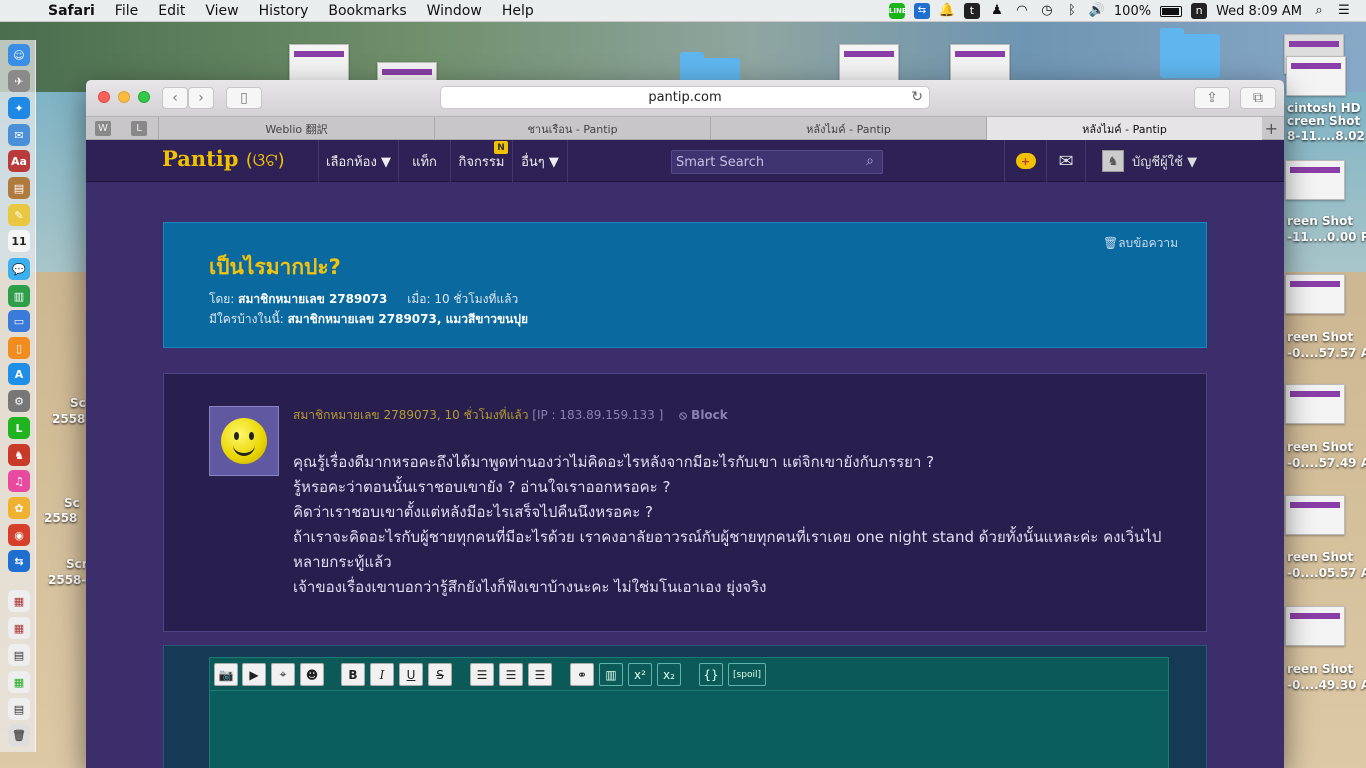 This screenshot has width=1366, height=768. Describe the element at coordinates (284, 11) in the screenshot. I see `menu-history: History` at that location.